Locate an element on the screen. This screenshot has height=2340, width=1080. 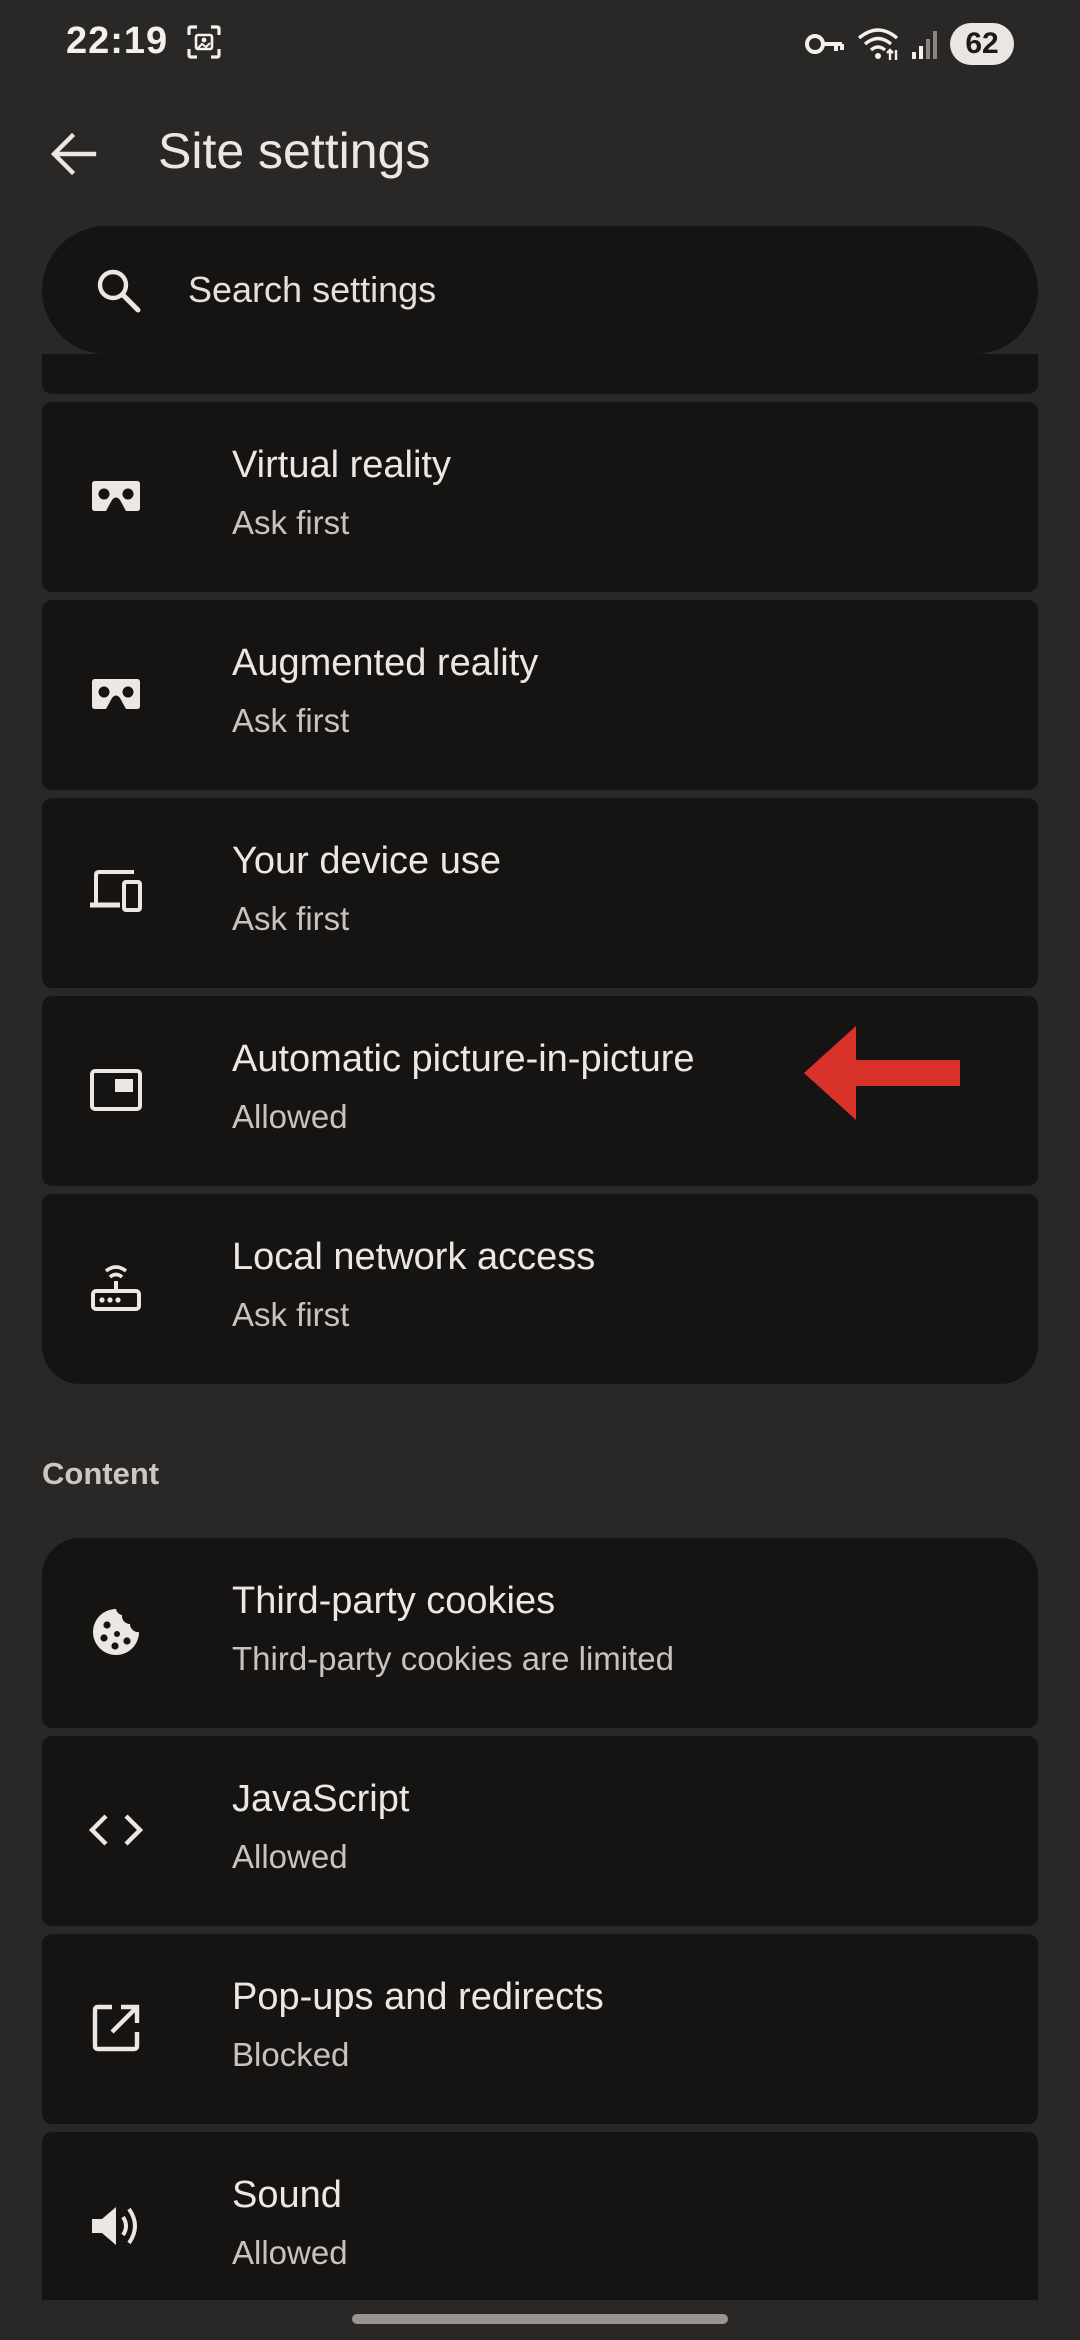
item-title: Local network access is located at coordinates (414, 1257).